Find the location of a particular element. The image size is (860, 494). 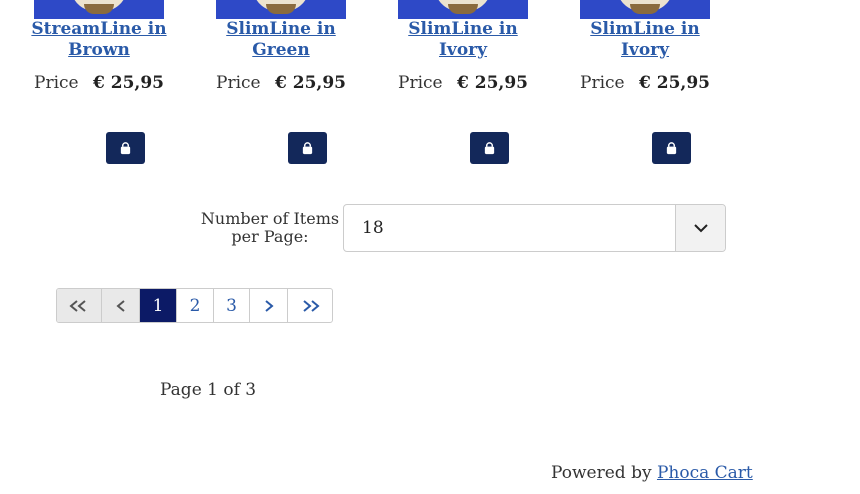

first-page-button is located at coordinates (79, 305).